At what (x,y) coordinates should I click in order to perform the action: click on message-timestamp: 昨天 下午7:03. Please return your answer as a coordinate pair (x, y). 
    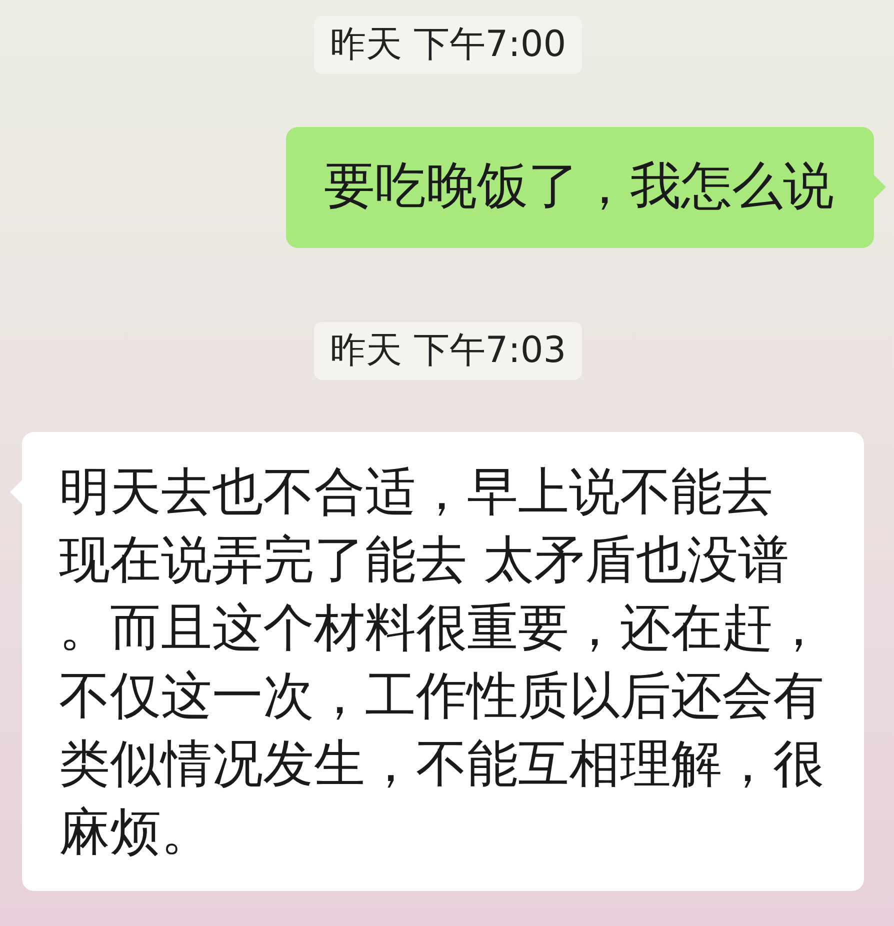
    Looking at the image, I should click on (448, 351).